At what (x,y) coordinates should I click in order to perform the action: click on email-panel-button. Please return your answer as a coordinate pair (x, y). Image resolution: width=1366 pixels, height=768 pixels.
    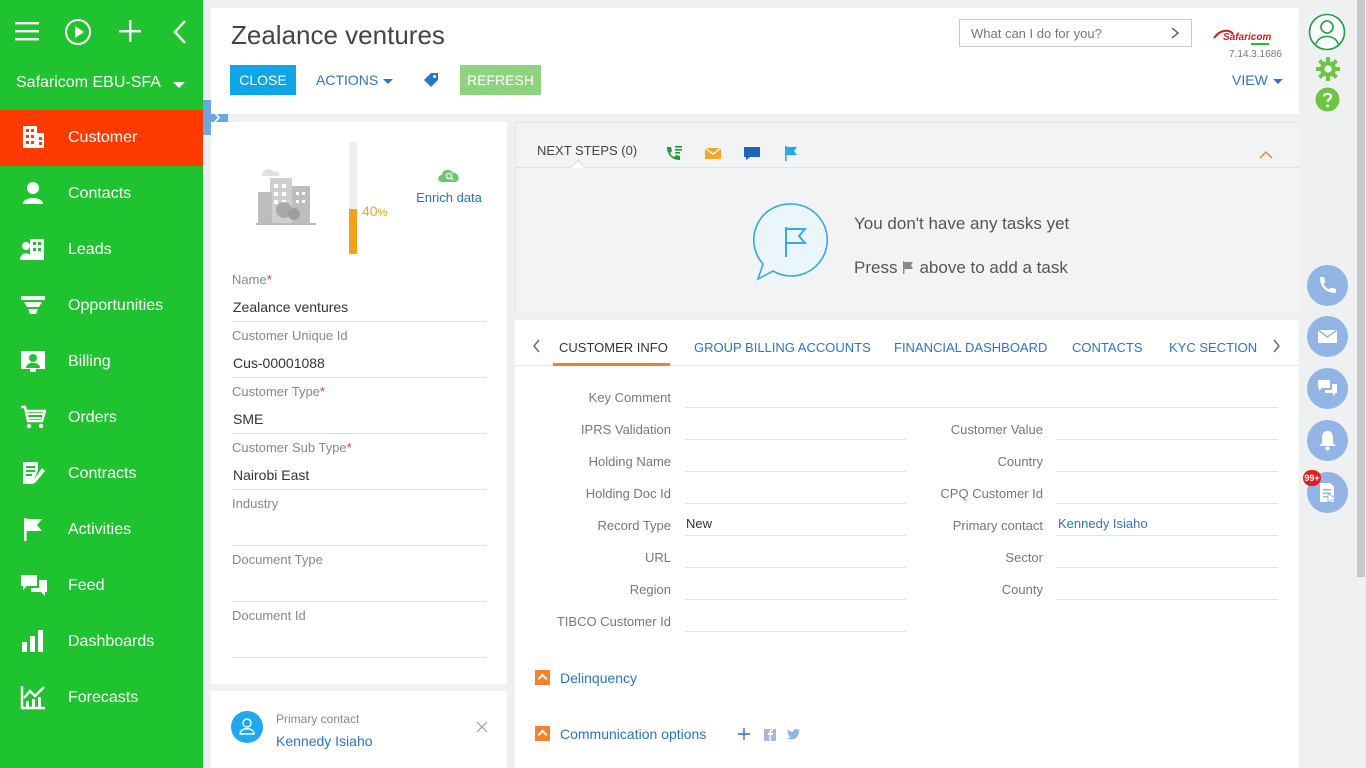
    Looking at the image, I should click on (1327, 336).